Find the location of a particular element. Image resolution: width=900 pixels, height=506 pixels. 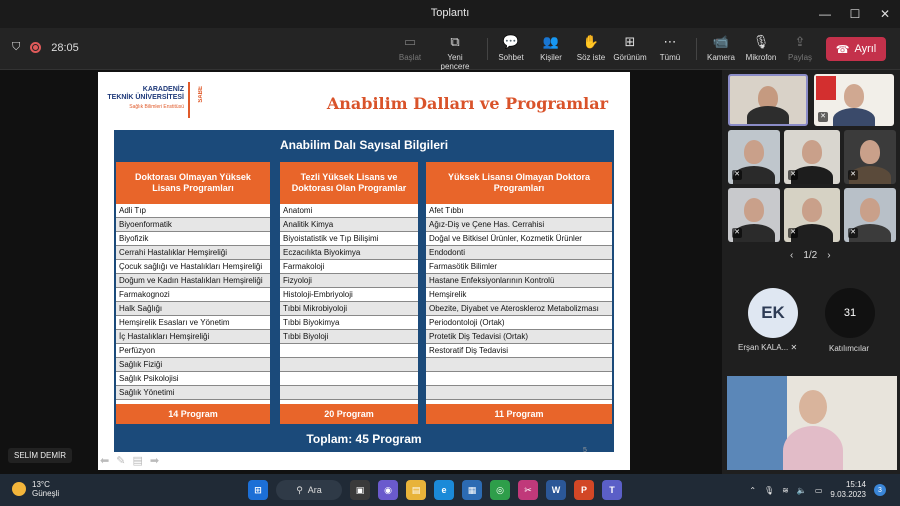

microphone-button: 🎙 Mikrofon is located at coordinates (761, 48).